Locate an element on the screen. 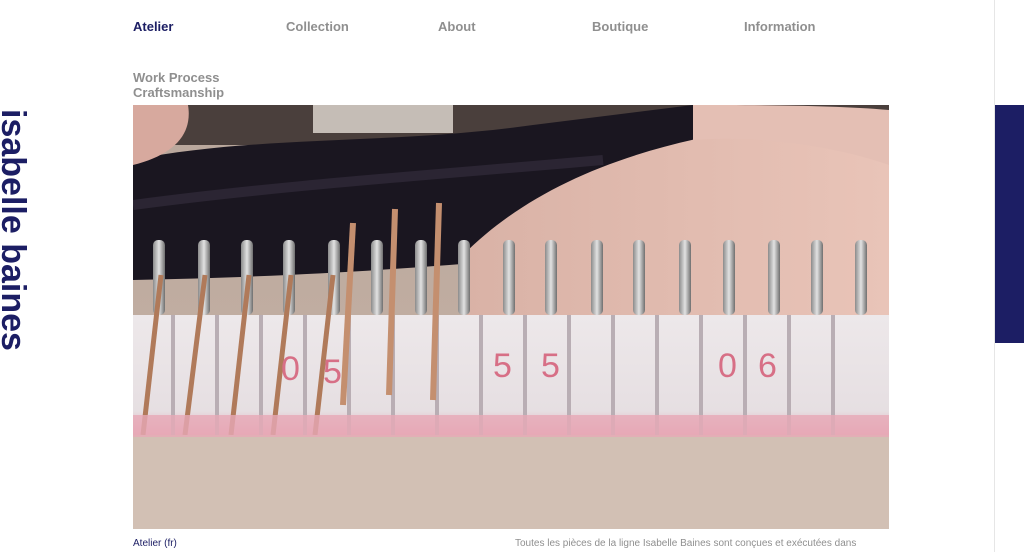 The height and width of the screenshot is (552, 1024). nav-collection: Collection is located at coordinates (317, 26).